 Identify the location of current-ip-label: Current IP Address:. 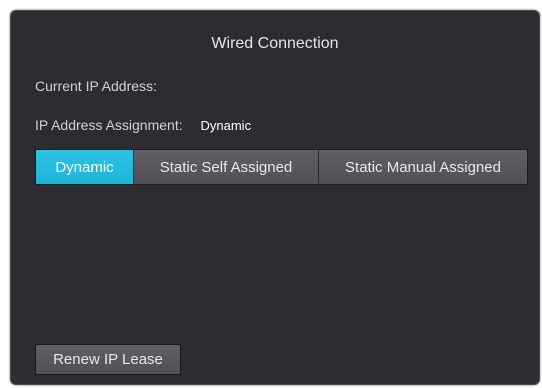
(96, 86).